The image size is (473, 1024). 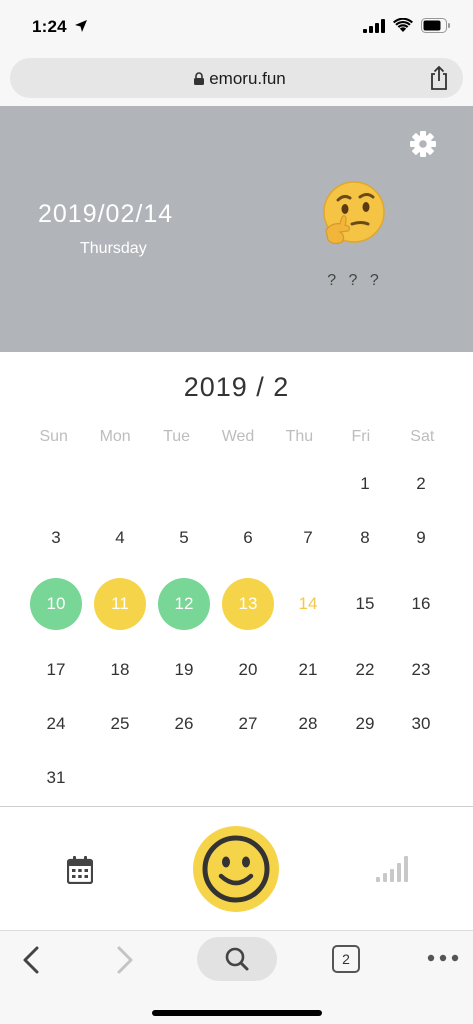 What do you see at coordinates (49, 26) in the screenshot?
I see `status-time: 1:24` at bounding box center [49, 26].